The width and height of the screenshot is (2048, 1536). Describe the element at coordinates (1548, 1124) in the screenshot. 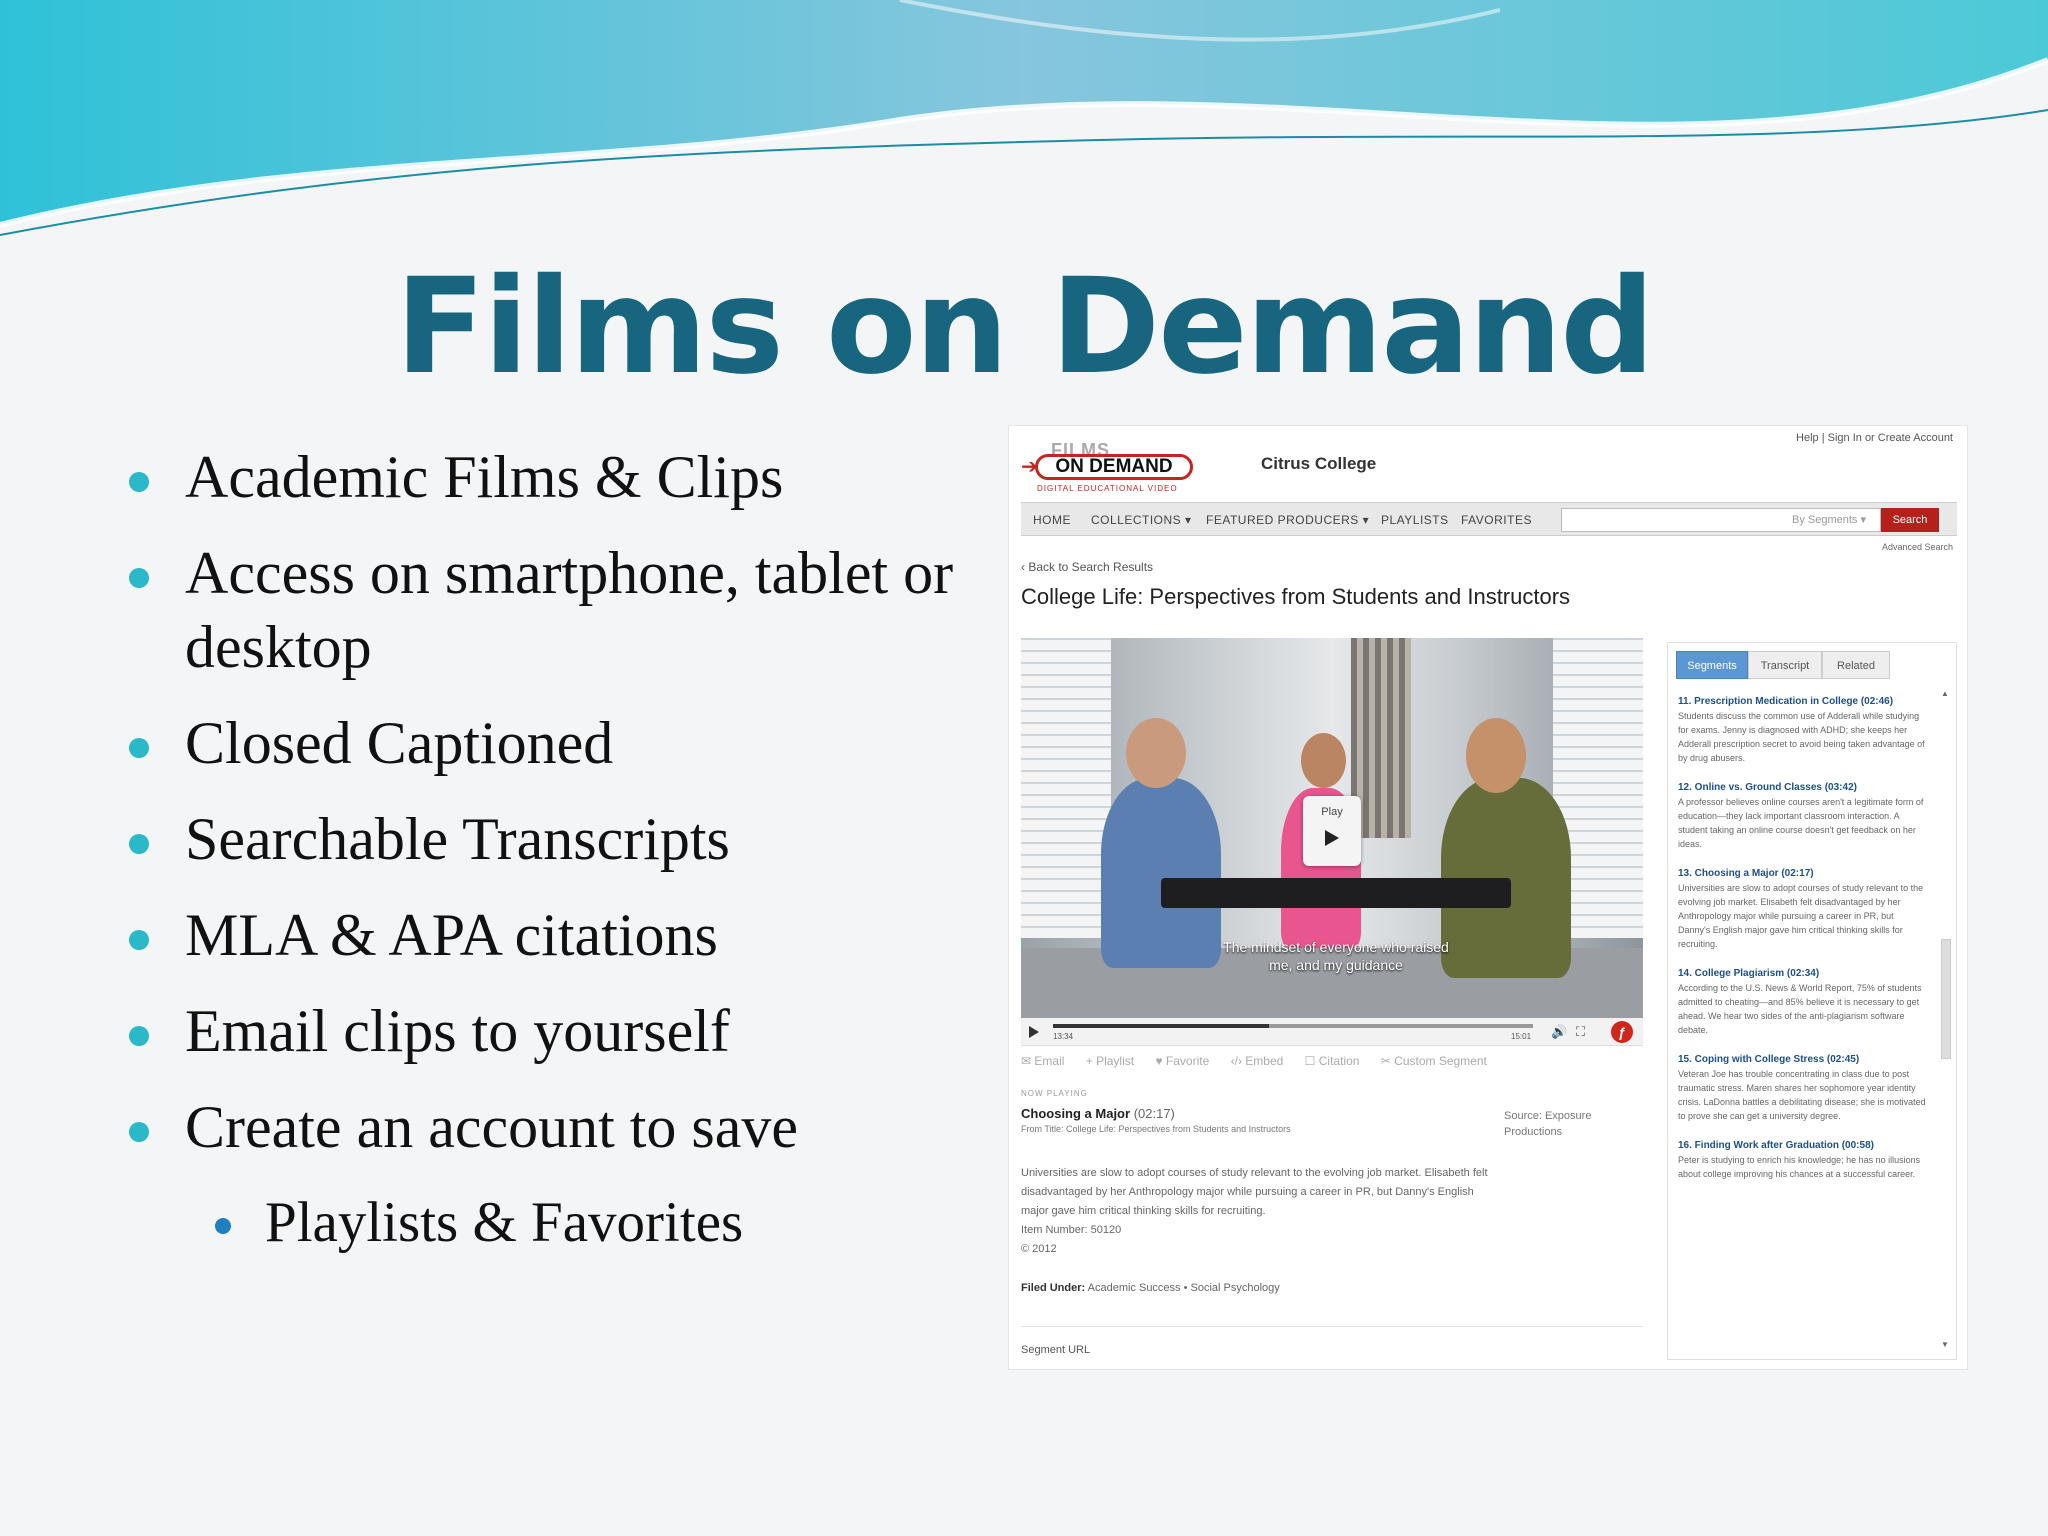

I see `source-text: Source: Exposure Productions` at that location.